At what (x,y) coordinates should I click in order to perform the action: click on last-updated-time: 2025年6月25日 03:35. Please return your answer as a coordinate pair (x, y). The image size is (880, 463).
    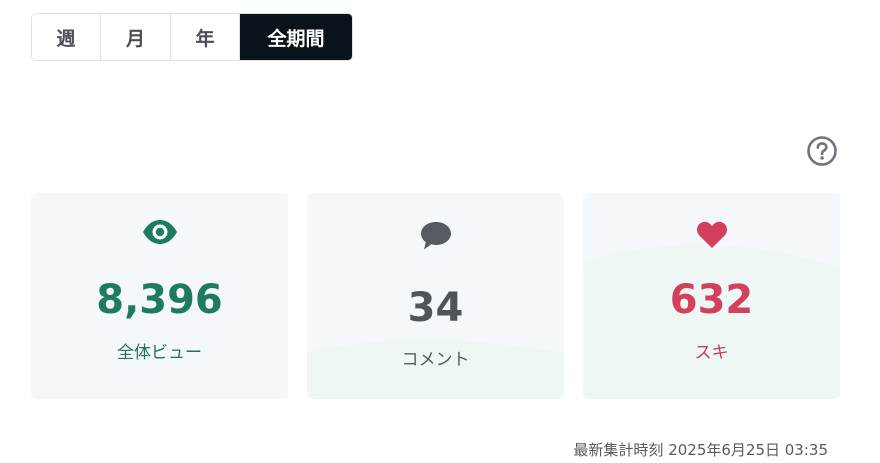
    Looking at the image, I should click on (748, 450).